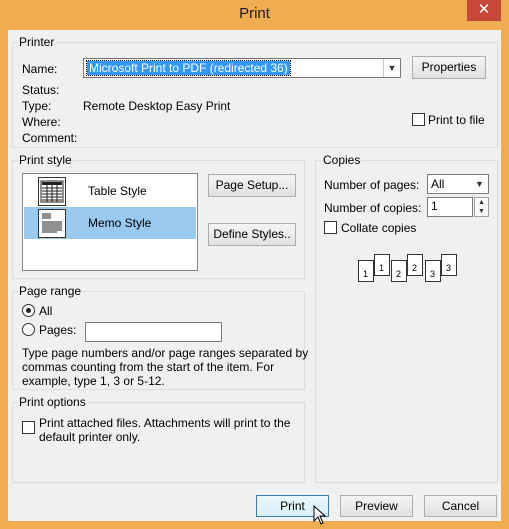 The width and height of the screenshot is (509, 529). Describe the element at coordinates (37, 42) in the screenshot. I see `printer-group-label: Printer` at that location.